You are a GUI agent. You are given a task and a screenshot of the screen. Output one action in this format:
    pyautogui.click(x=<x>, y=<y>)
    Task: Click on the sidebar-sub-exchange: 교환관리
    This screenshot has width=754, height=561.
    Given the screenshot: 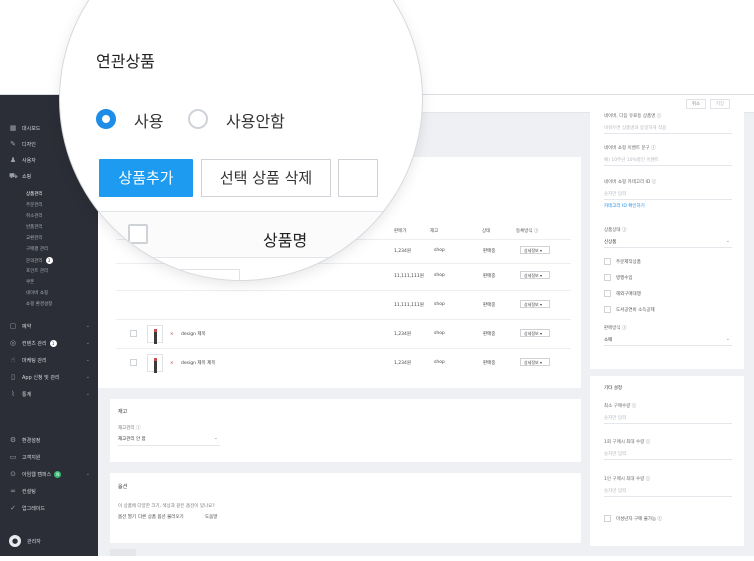 What is the action you would take?
    pyautogui.click(x=34, y=238)
    